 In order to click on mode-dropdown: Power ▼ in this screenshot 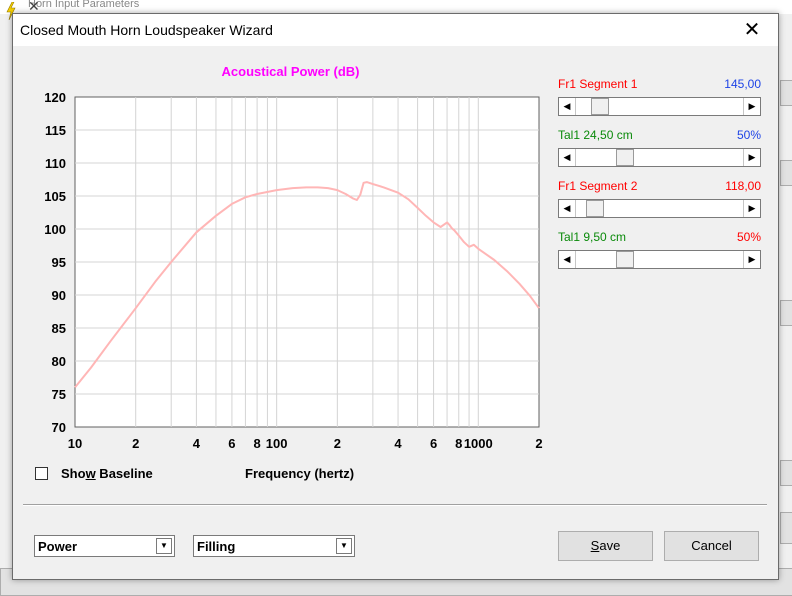, I will do `click(104, 546)`.